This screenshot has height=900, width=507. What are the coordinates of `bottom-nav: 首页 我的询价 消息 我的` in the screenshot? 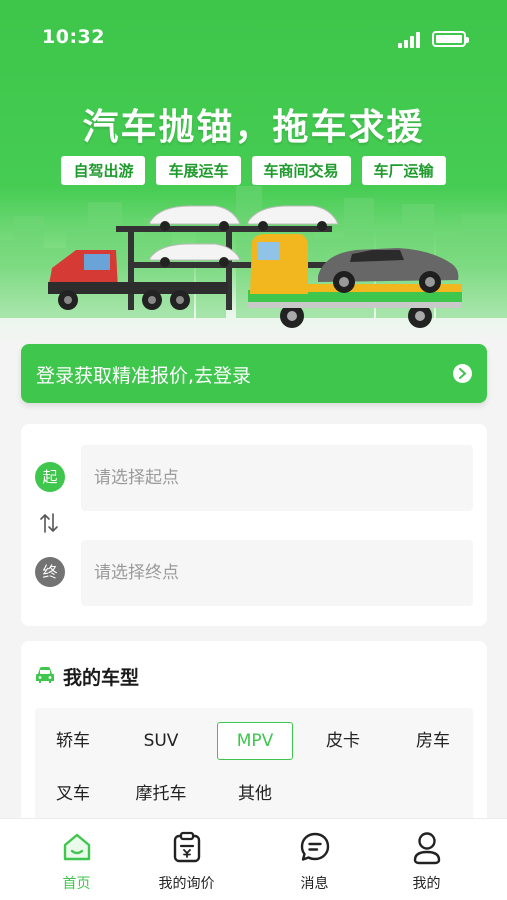 It's located at (253, 859).